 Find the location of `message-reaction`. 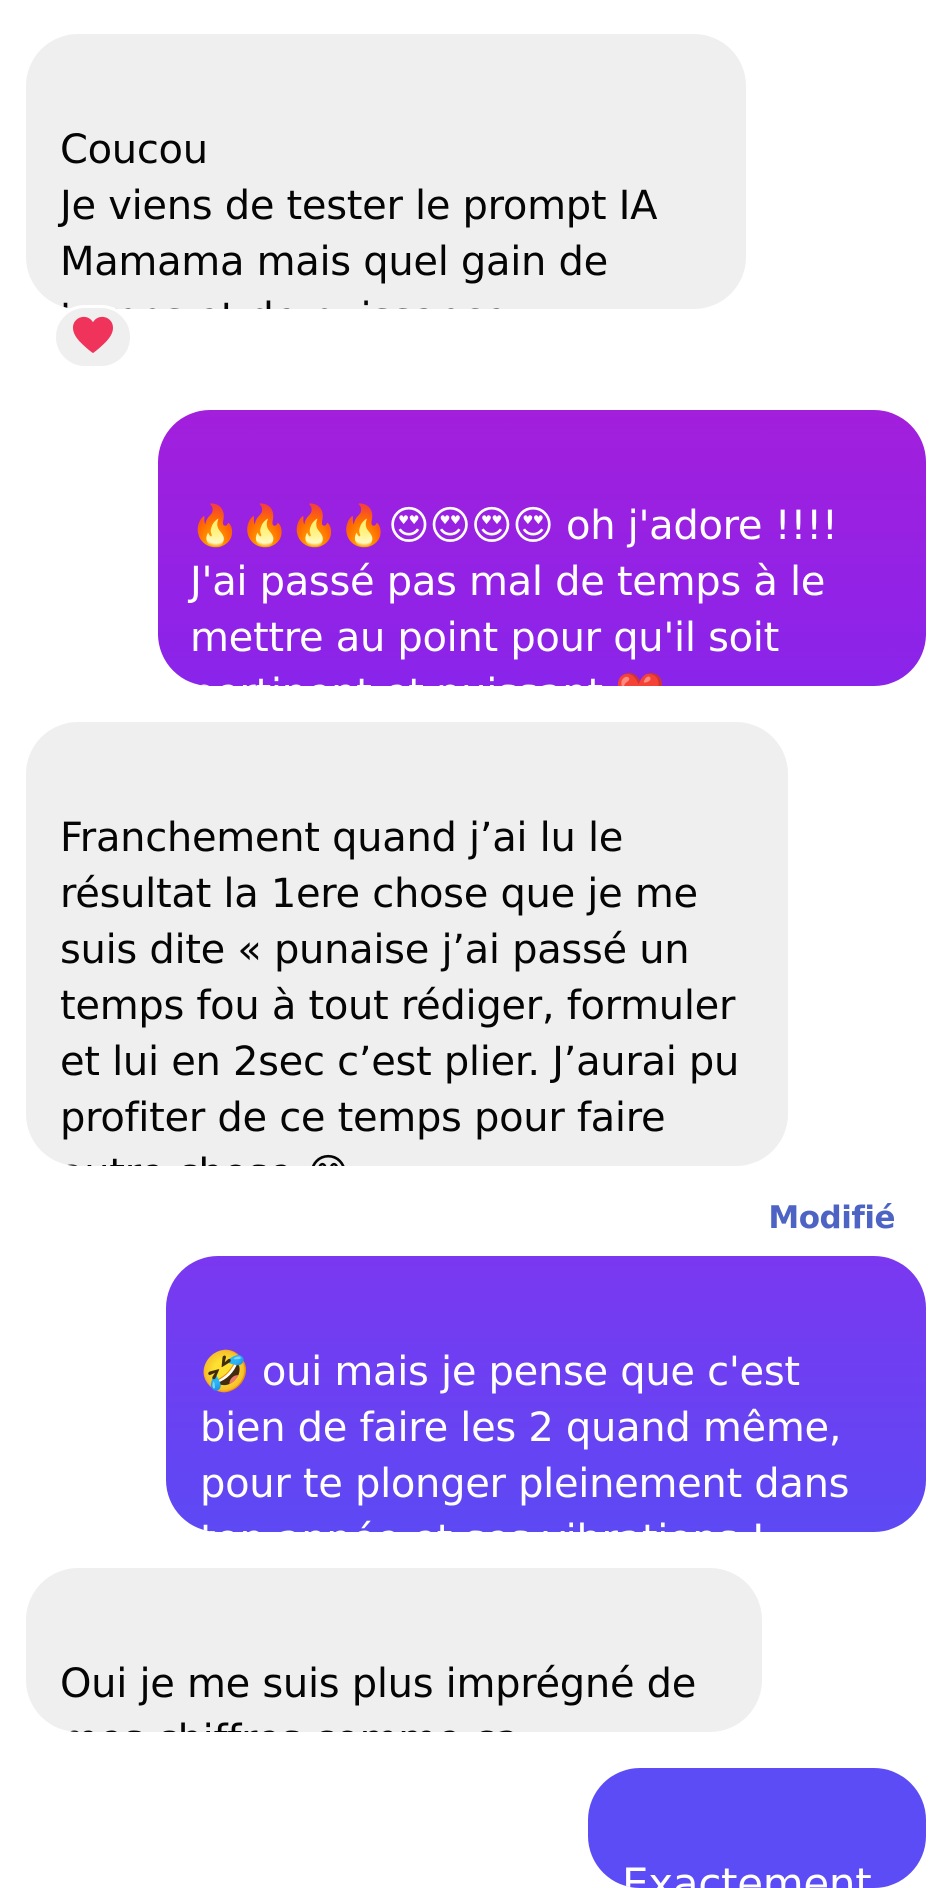

message-reaction is located at coordinates (93, 337).